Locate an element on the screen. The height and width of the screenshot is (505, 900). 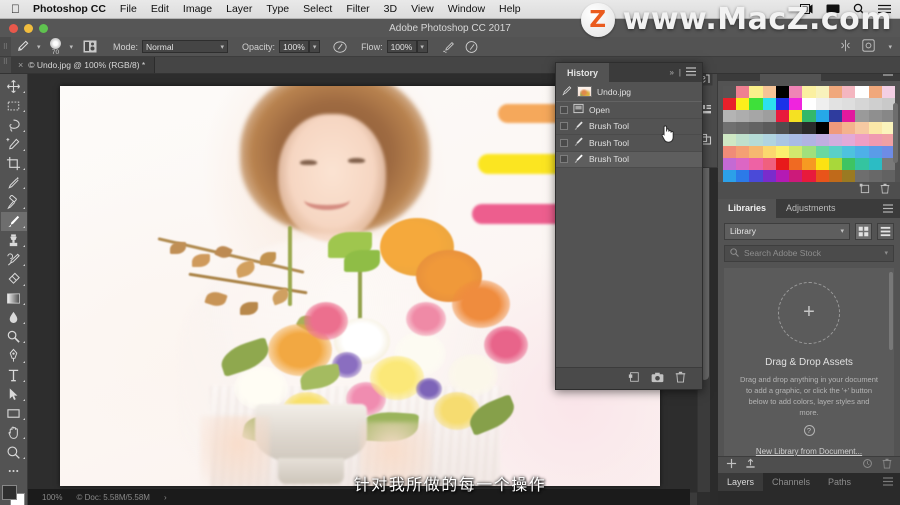
add-asset-icon: + is located at coordinates (809, 312).